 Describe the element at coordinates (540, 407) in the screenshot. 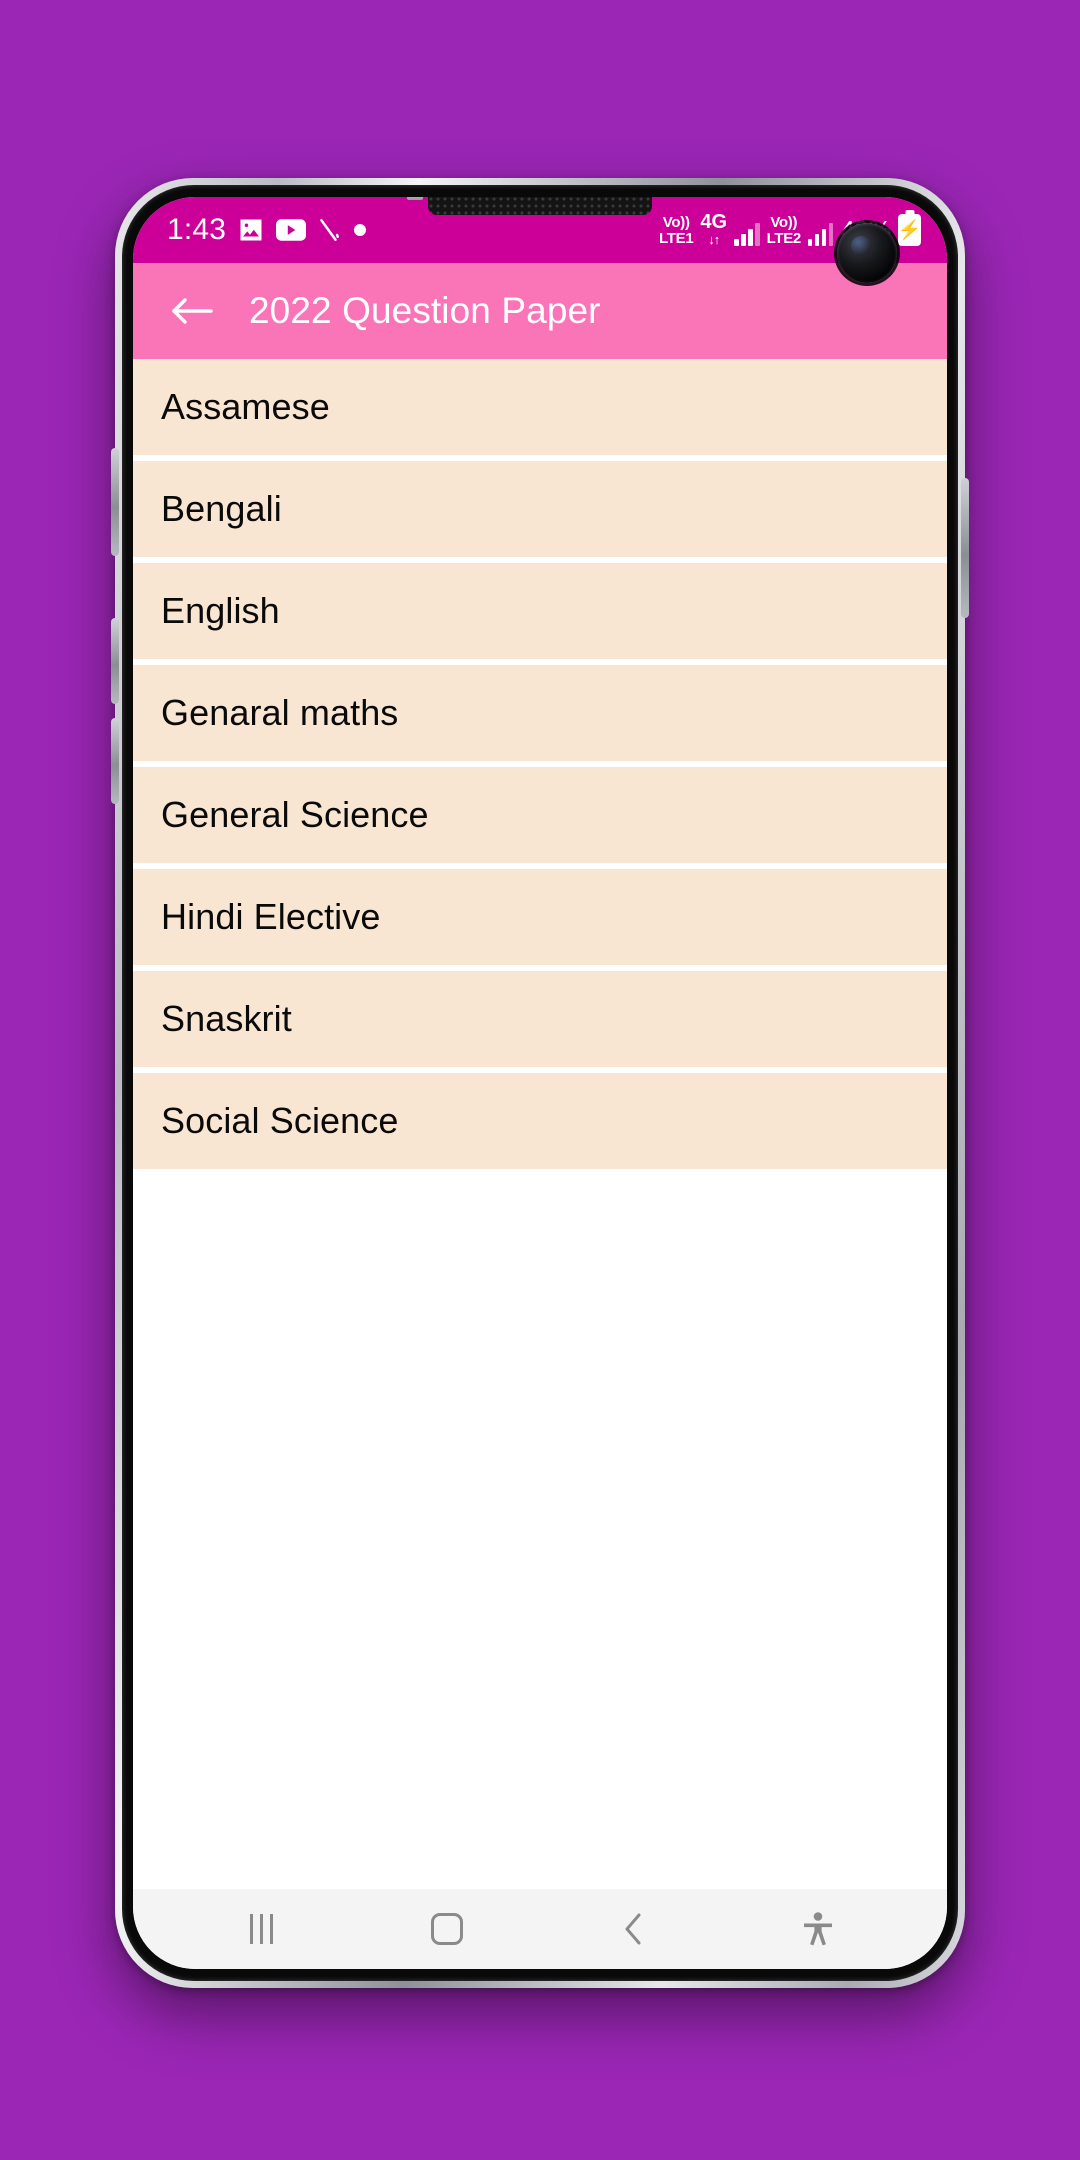

I see `list-item: Assamese` at that location.